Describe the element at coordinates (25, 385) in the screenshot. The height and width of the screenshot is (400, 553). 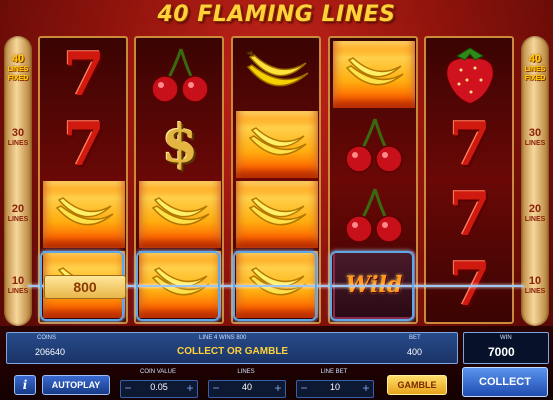
I see `info-button: i` at that location.